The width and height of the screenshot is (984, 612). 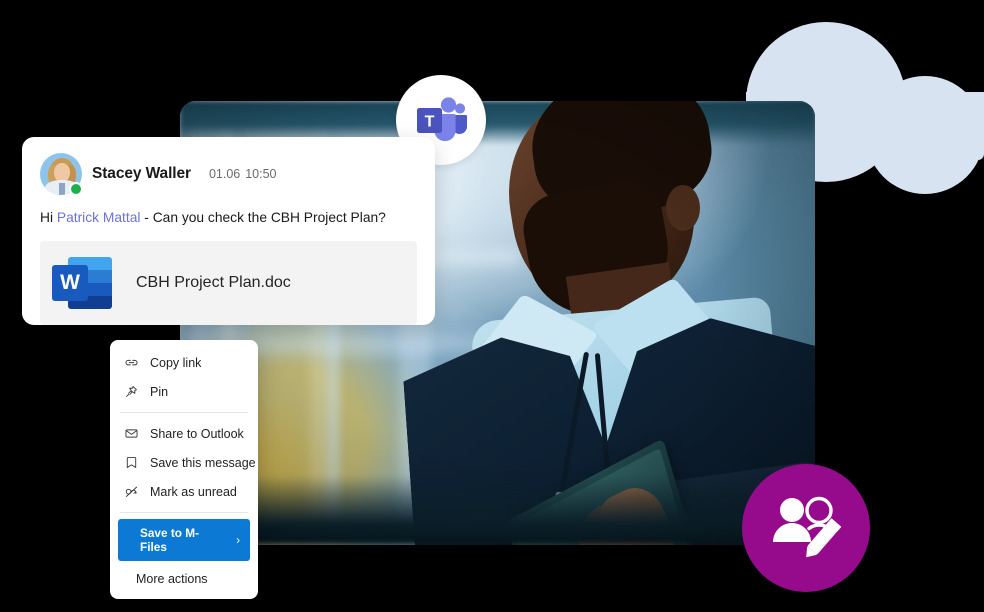 What do you see at coordinates (70, 282) in the screenshot?
I see `word-icon-letter: W` at bounding box center [70, 282].